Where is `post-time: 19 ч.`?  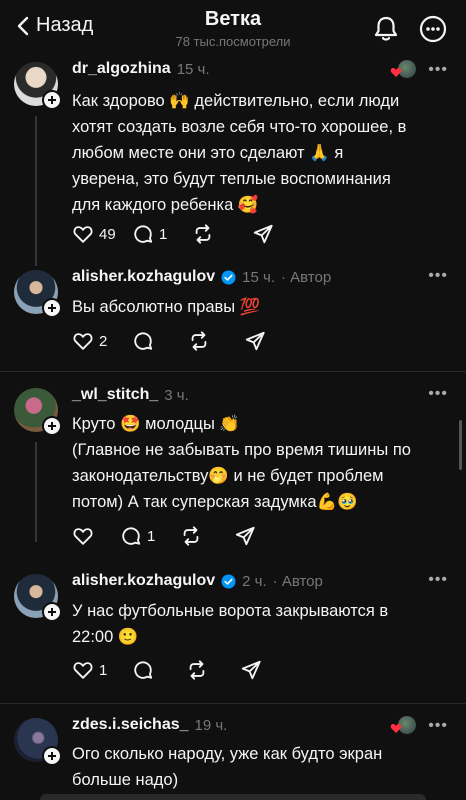
post-time: 19 ч. is located at coordinates (211, 725).